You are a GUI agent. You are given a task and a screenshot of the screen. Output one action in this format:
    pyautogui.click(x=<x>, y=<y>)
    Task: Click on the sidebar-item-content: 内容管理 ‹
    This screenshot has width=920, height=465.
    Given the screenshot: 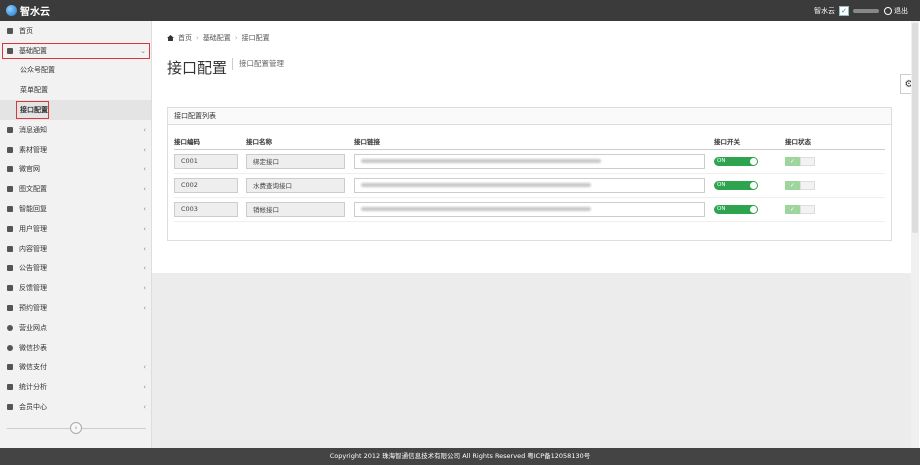 What is the action you would take?
    pyautogui.click(x=75, y=249)
    